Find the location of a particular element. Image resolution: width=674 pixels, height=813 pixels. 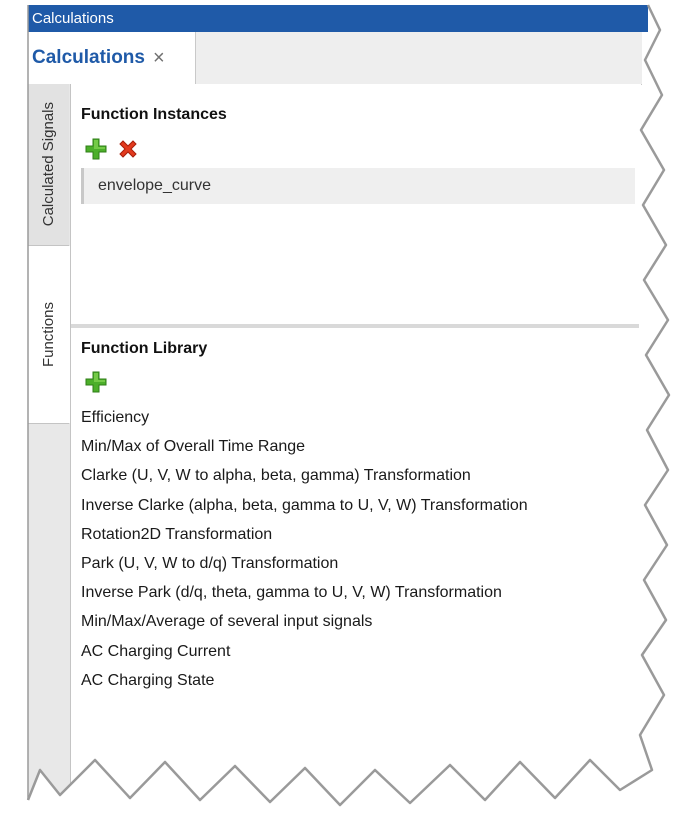

panel-splitter is located at coordinates (355, 326).